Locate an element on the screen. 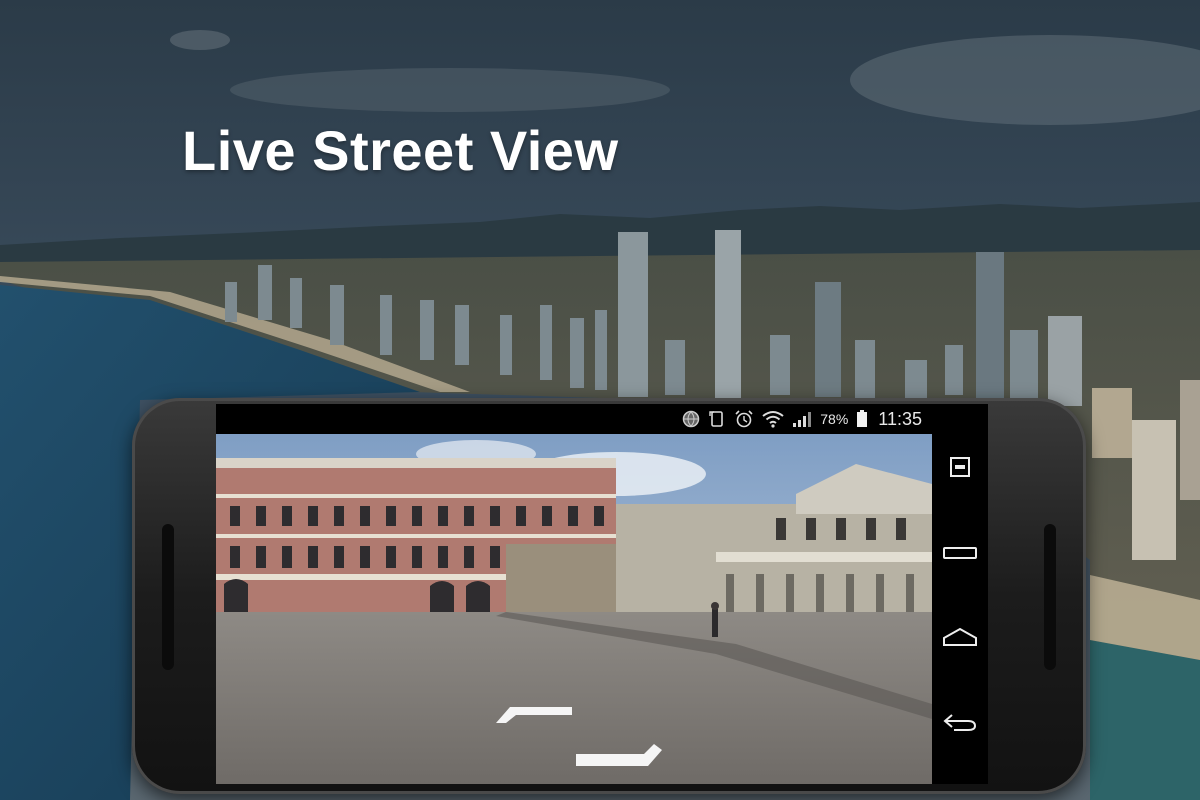  wifi-icon is located at coordinates (773, 419).